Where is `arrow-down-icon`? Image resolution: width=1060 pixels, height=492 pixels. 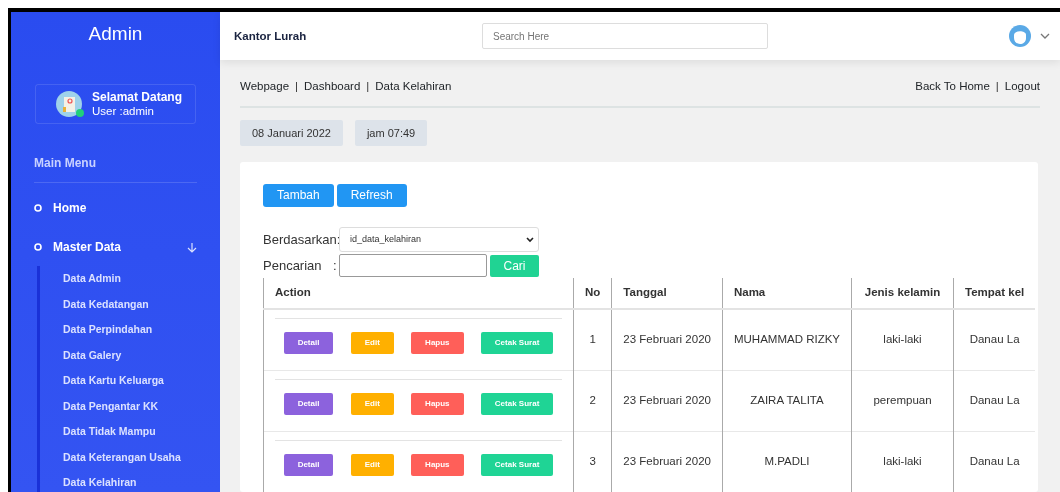
arrow-down-icon is located at coordinates (192, 247).